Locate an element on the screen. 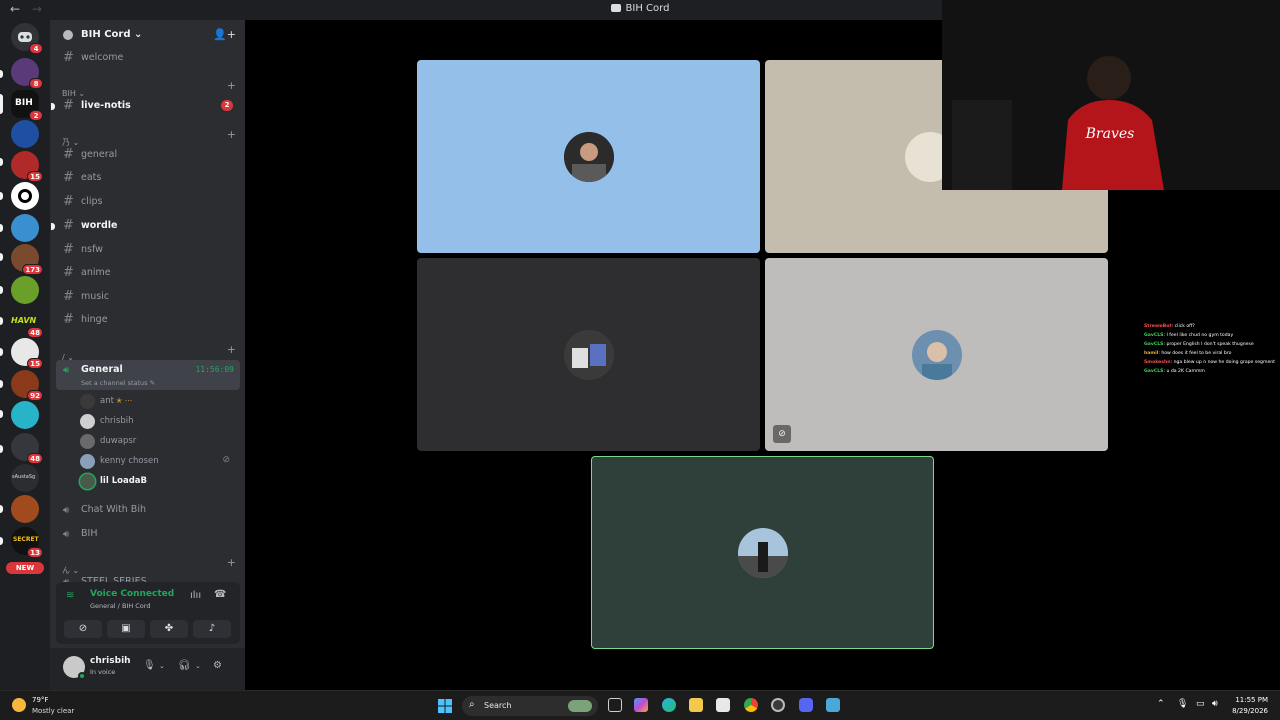 The width and height of the screenshot is (1280, 720). server-icon: 92 is located at coordinates (27, 385).